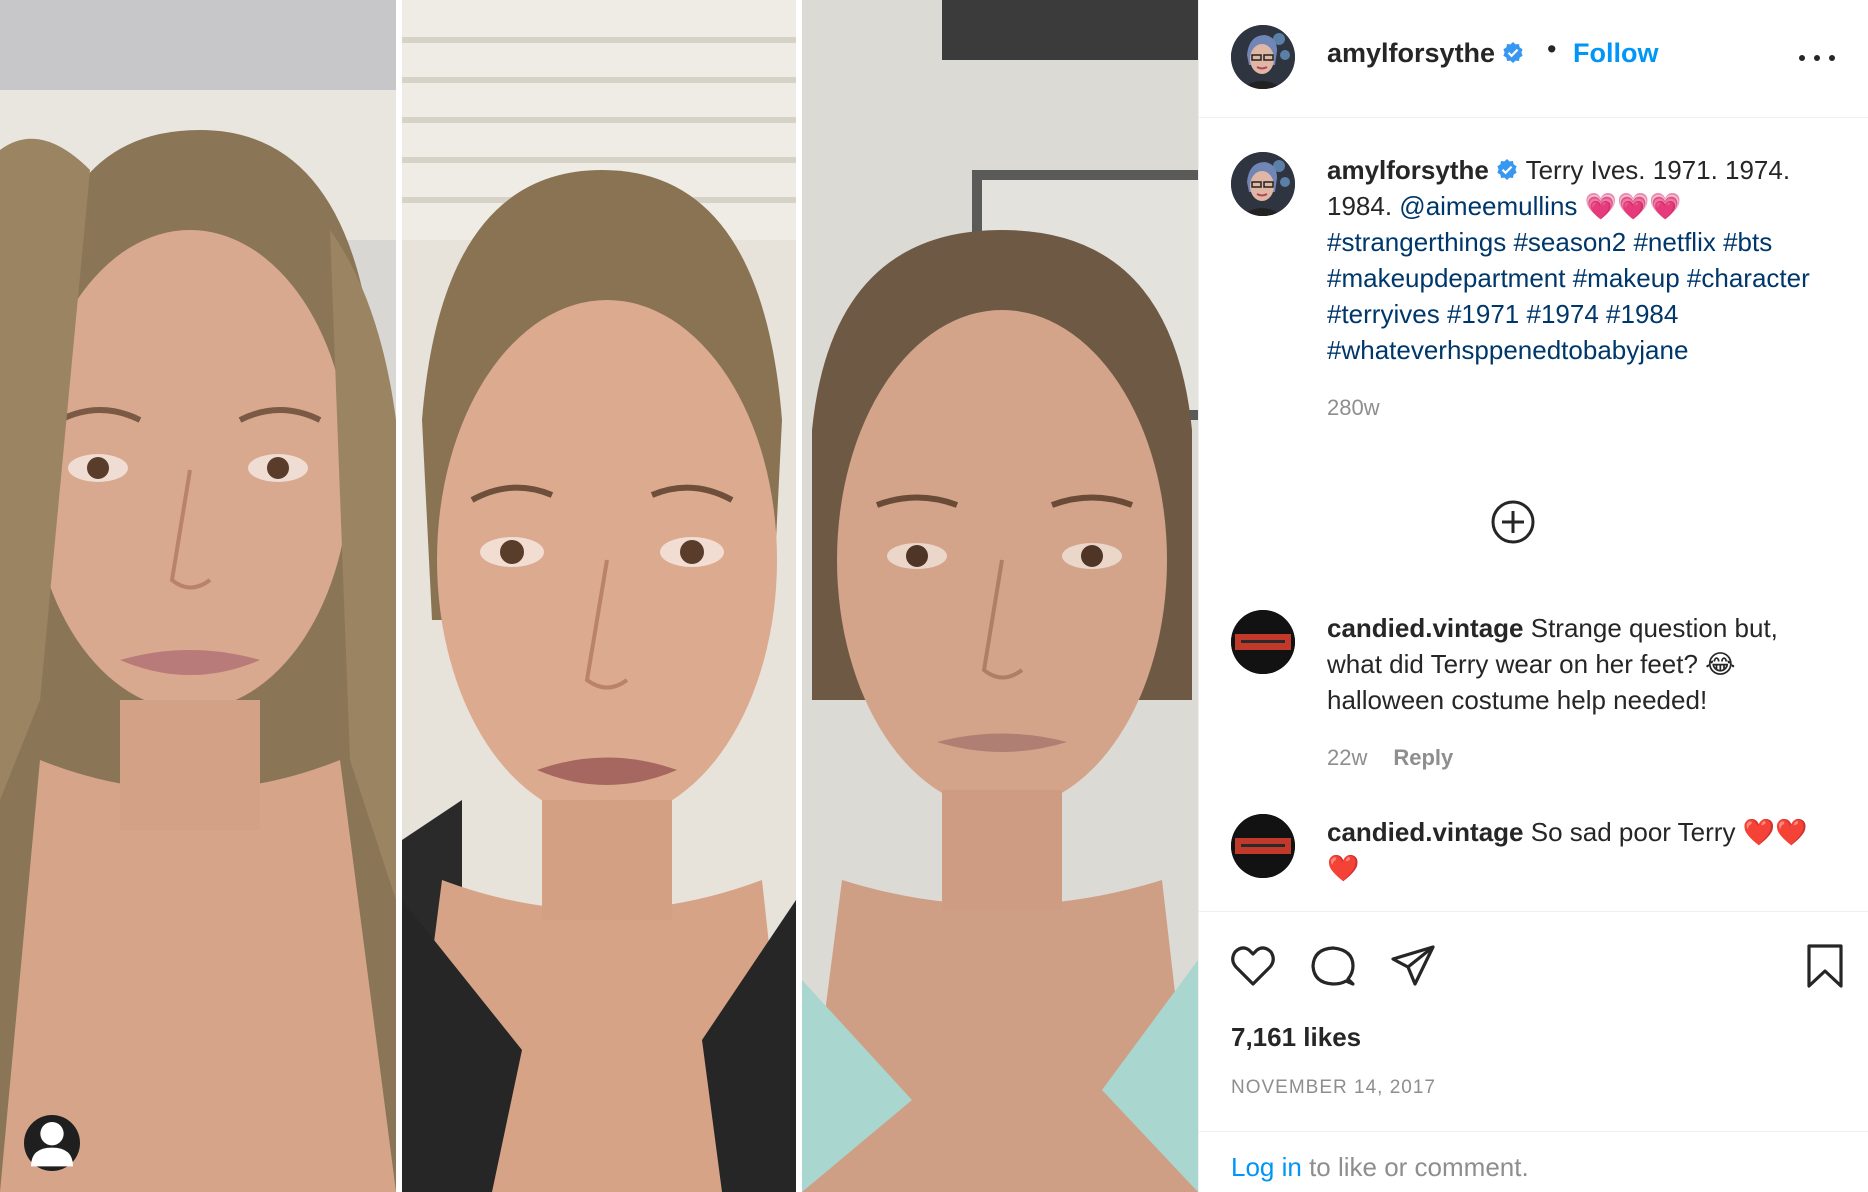 The image size is (1868, 1192). I want to click on hashtag-link: #netflix, so click(1674, 242).